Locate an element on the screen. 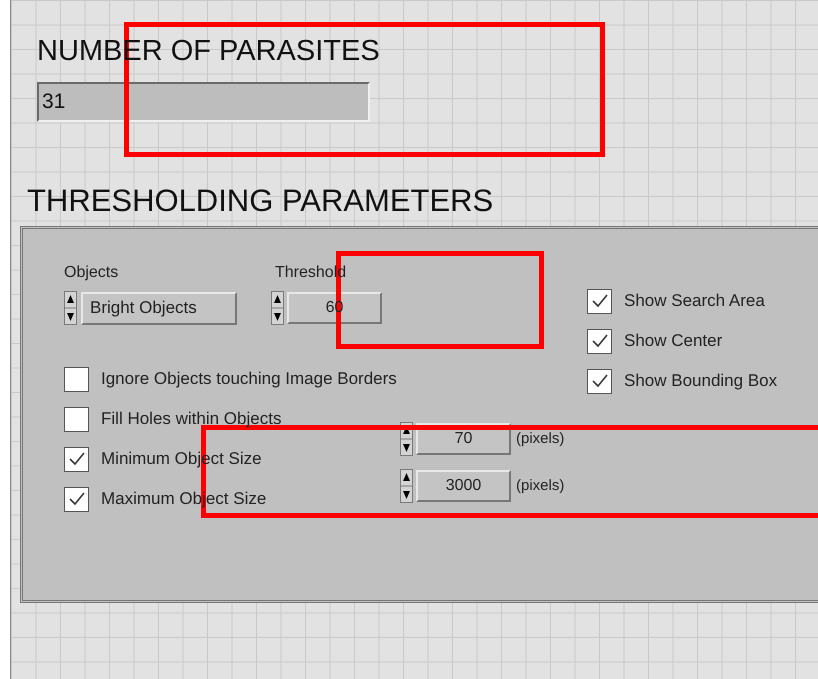 The height and width of the screenshot is (679, 818). checkbox-label: Show Bounding Box is located at coordinates (701, 381).